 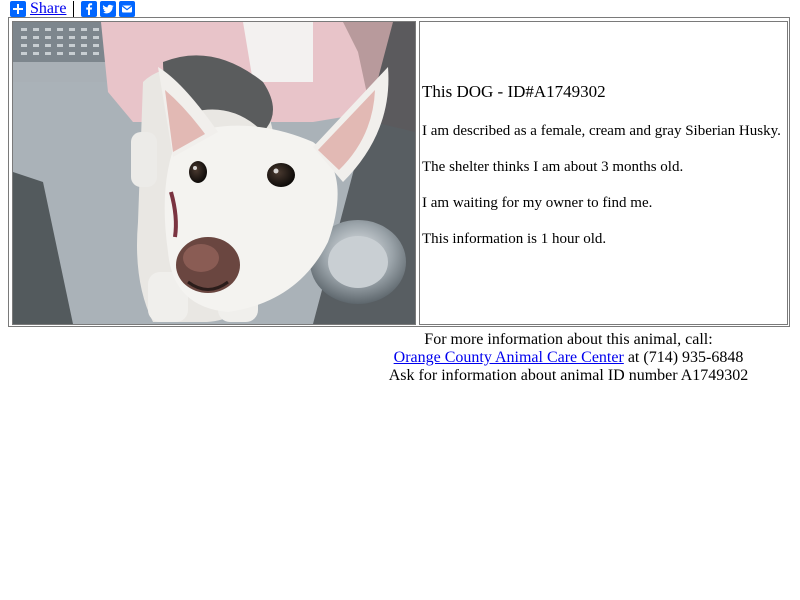 I want to click on email-icon, so click(x=127, y=9).